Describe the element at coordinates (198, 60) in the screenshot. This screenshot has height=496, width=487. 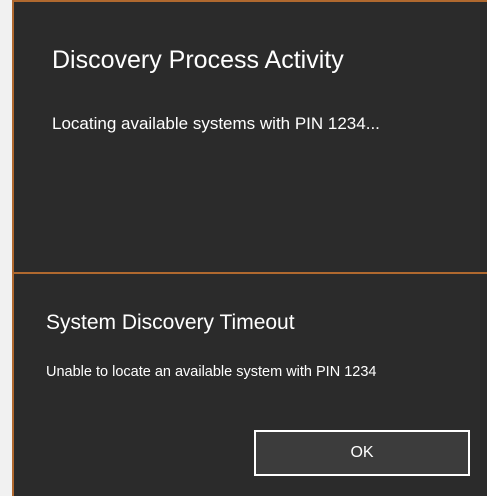
I see `discovery-dialog-title: Discovery Process Activity` at that location.